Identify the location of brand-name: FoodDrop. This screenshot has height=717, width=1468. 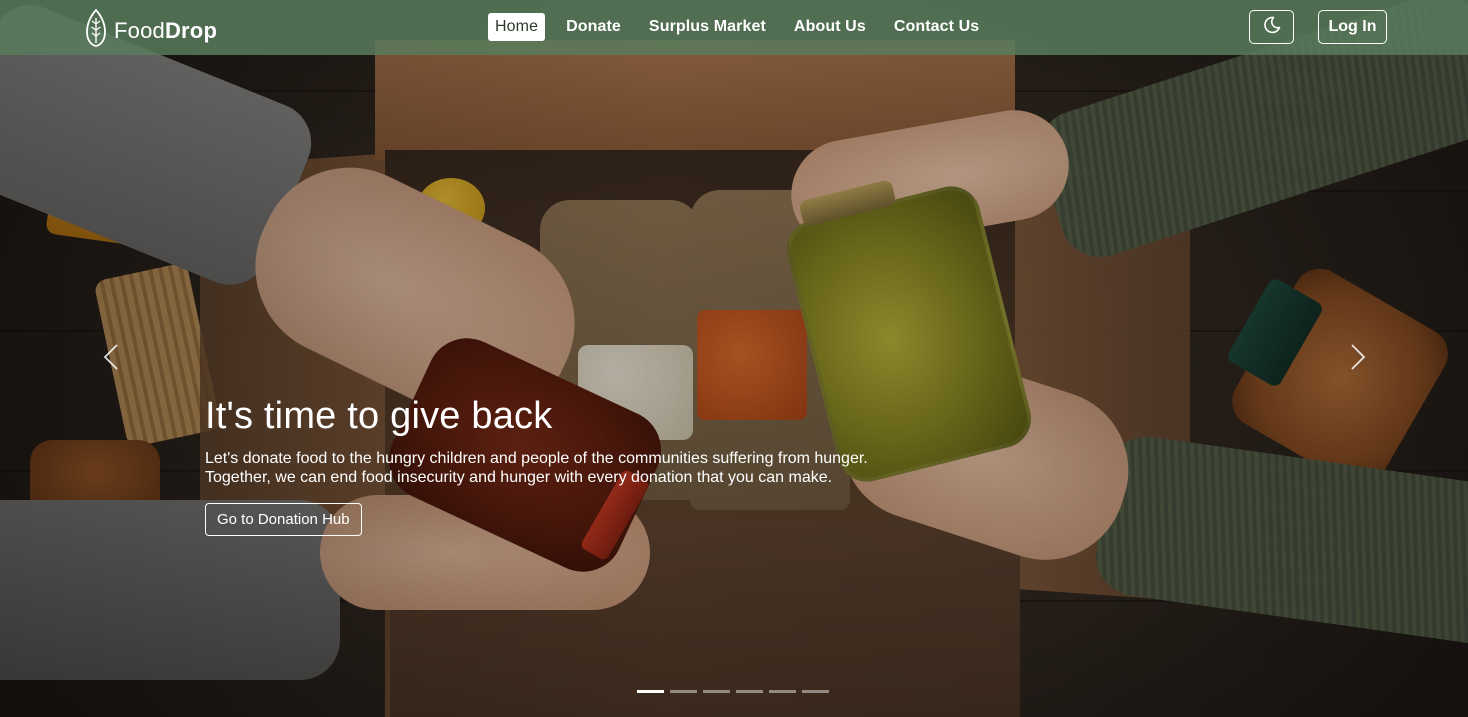
(166, 30).